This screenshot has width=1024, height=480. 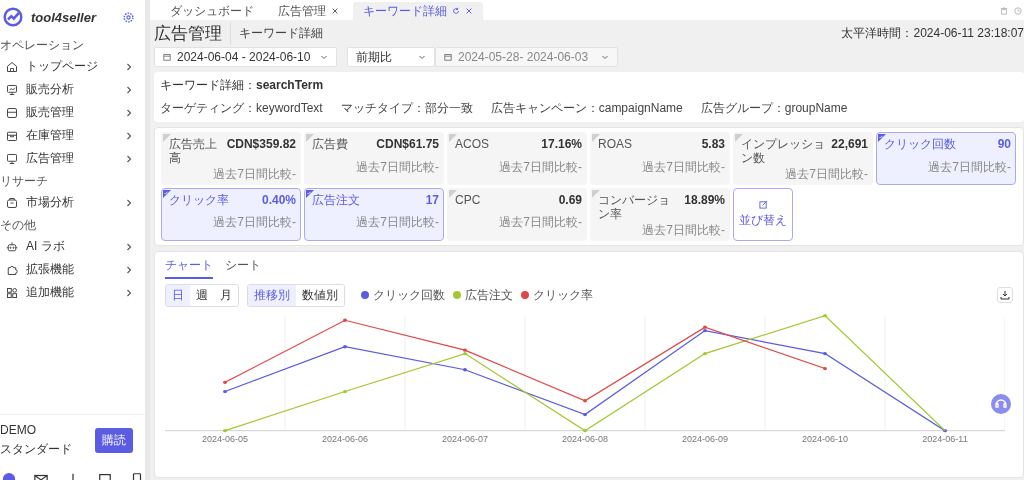 I want to click on settings-icon, so click(x=128, y=17).